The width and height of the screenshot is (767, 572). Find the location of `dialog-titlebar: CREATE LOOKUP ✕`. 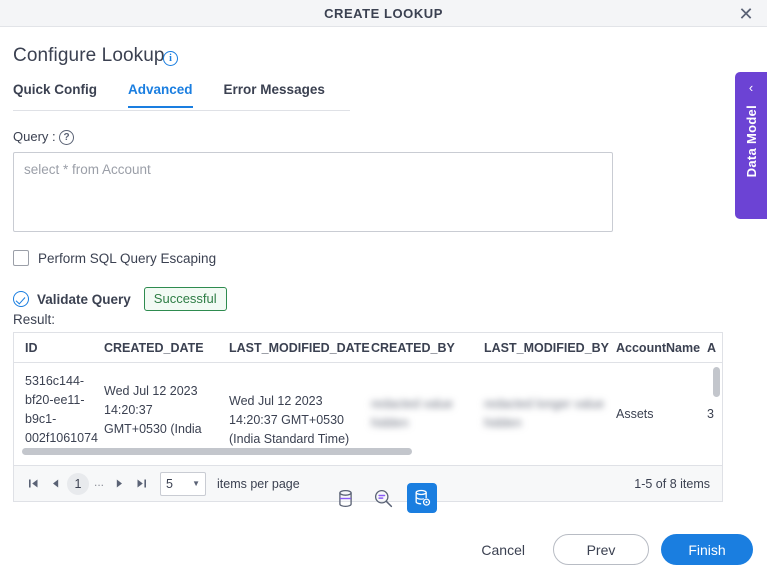

dialog-titlebar: CREATE LOOKUP ✕ is located at coordinates (383, 13).